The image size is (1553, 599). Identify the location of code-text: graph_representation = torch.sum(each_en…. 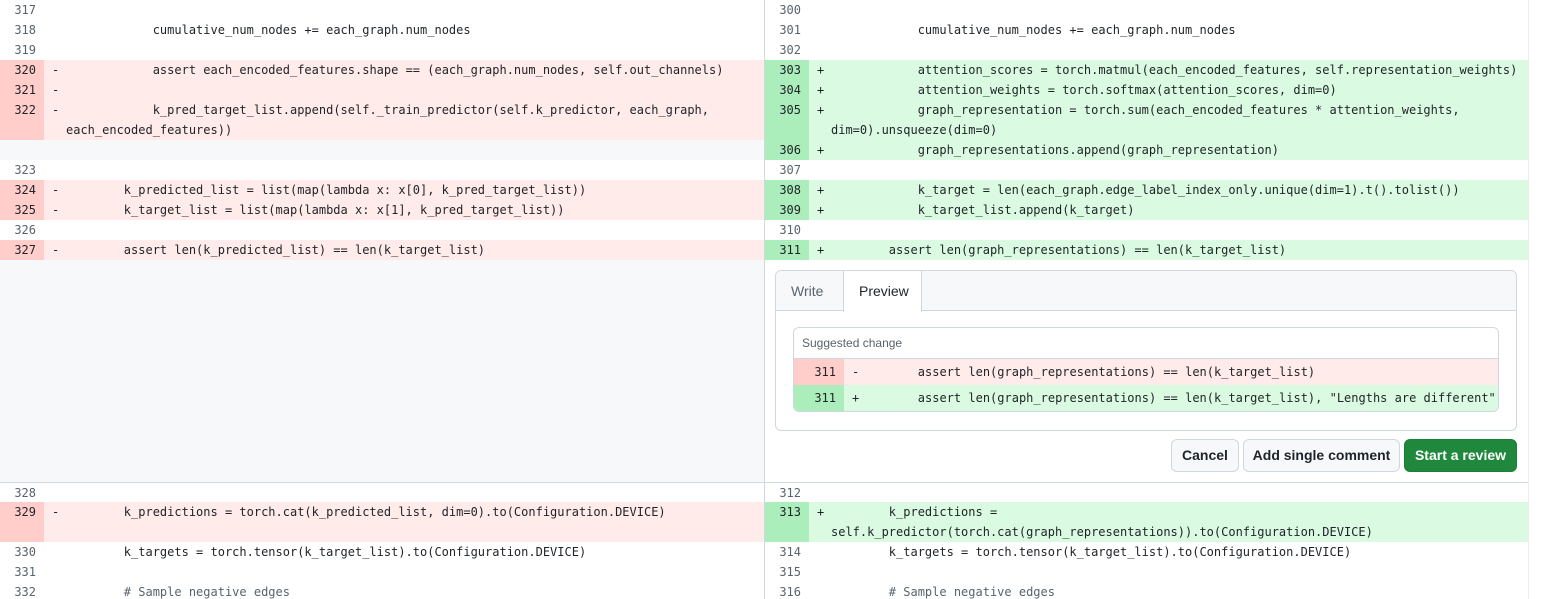
(1145, 110).